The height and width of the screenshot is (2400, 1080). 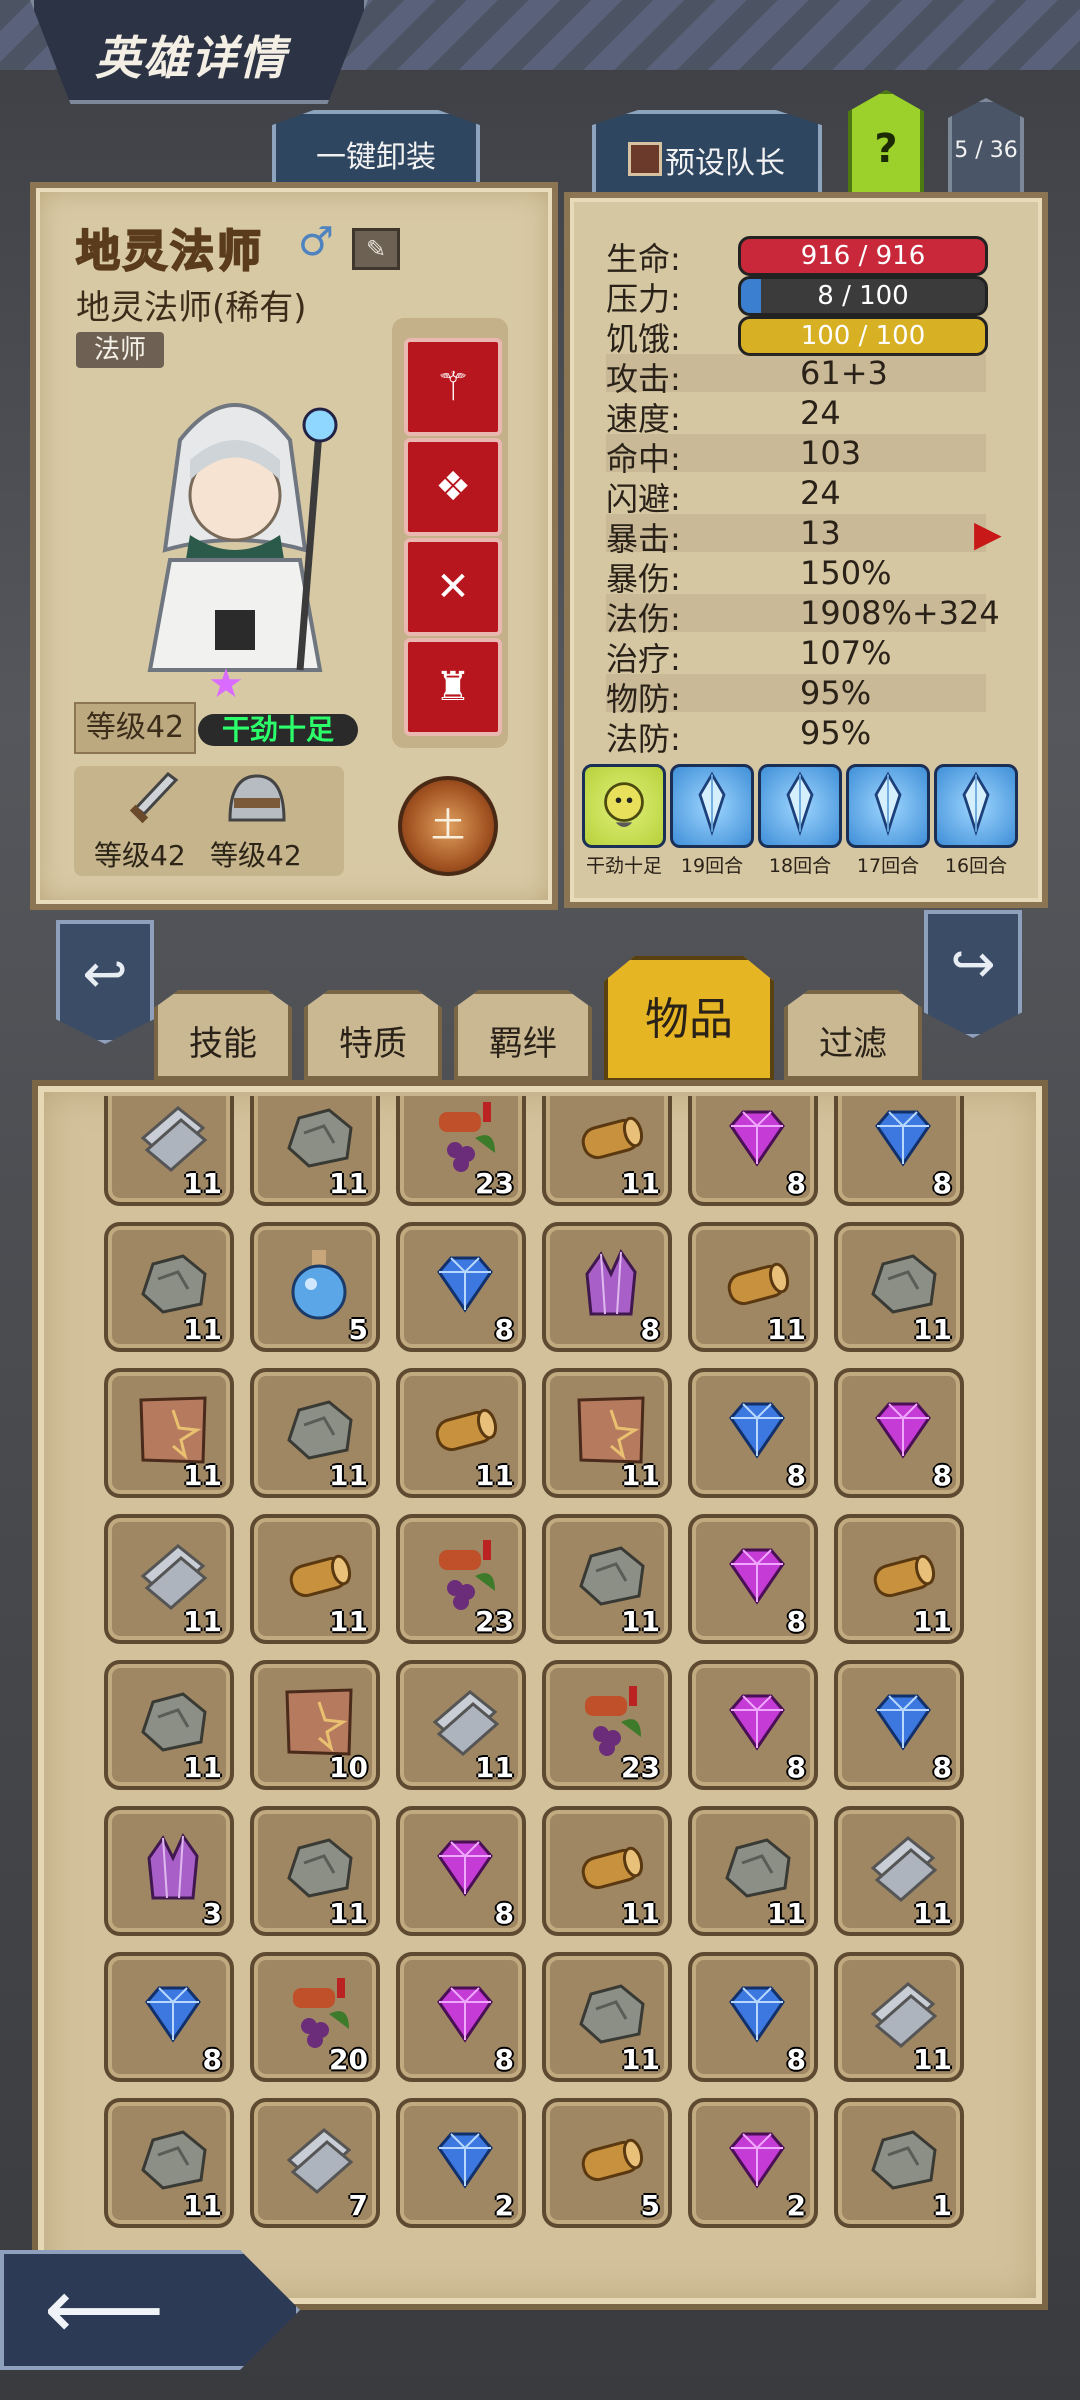 I want to click on stat-row-bar: 压力: 8 / 100, so click(x=797, y=296).